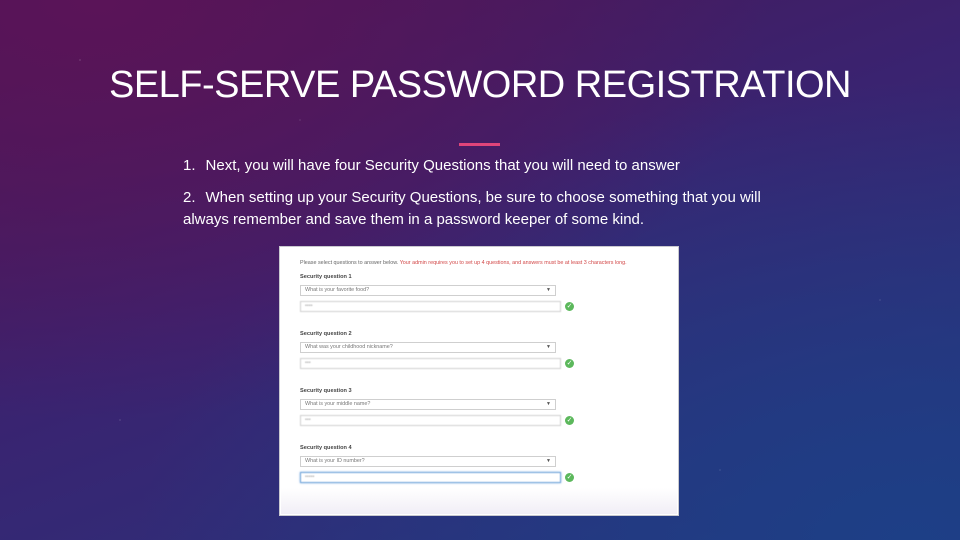 This screenshot has height=540, width=960. Describe the element at coordinates (480, 85) in the screenshot. I see `slide-title: SELF-SERVE PASSWORD REGISTRATION` at that location.